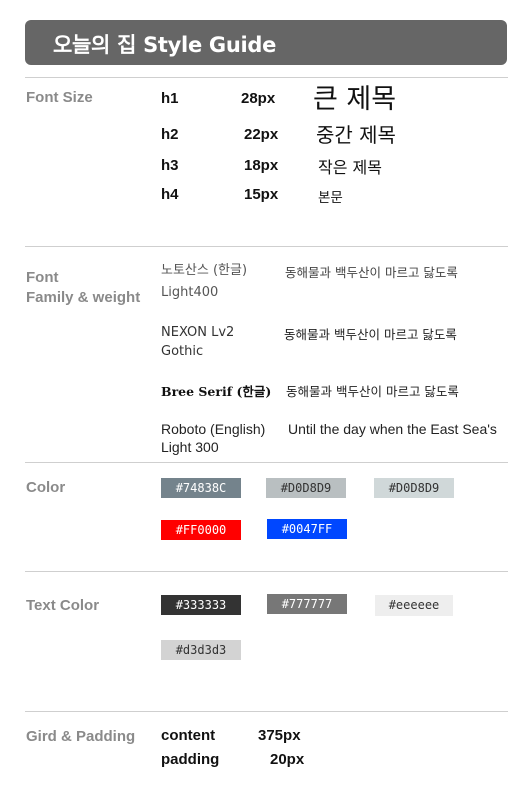 This screenshot has width=531, height=812. What do you see at coordinates (81, 736) in the screenshot?
I see `section-label-grid-padding: Gird & Padding` at bounding box center [81, 736].